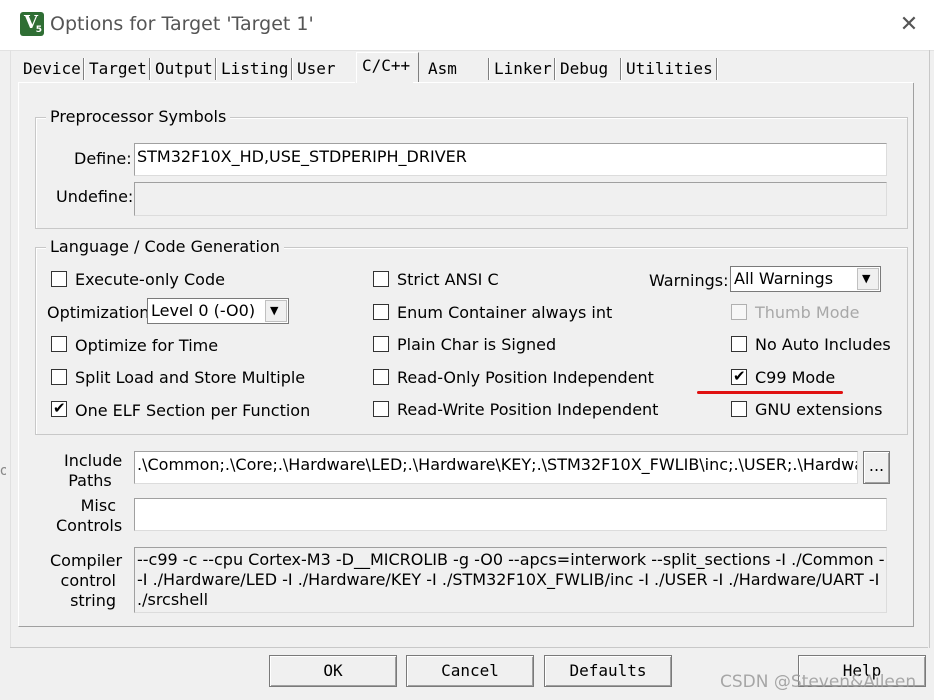 This screenshot has height=700, width=934. I want to click on defaults-button: Defaults, so click(608, 671).